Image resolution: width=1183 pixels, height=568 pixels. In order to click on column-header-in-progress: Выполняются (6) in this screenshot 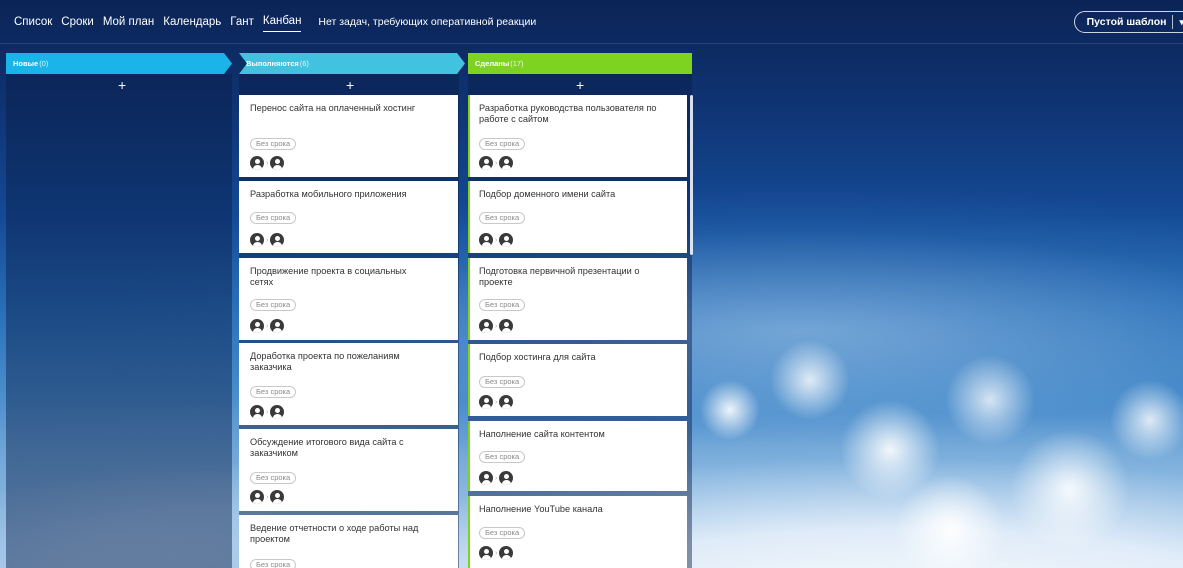, I will do `click(352, 63)`.